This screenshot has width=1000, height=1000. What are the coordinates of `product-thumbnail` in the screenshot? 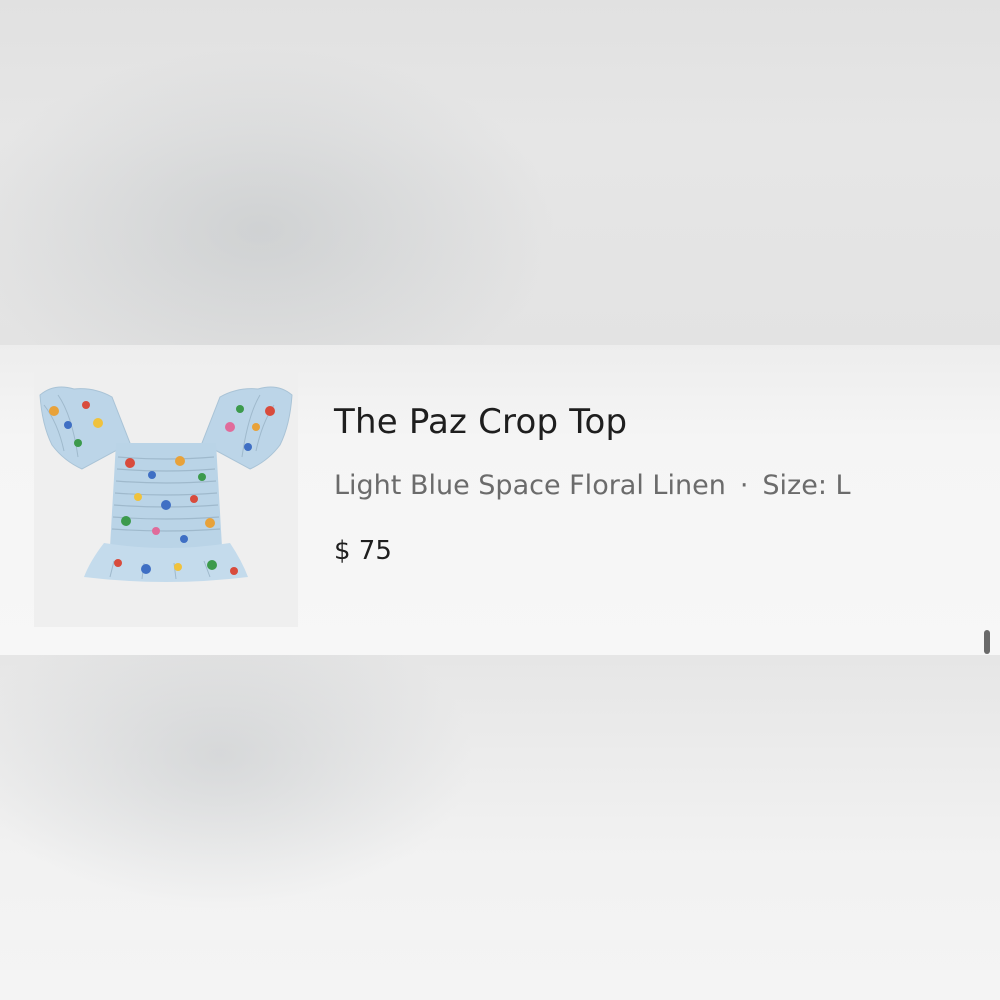 It's located at (166, 496).